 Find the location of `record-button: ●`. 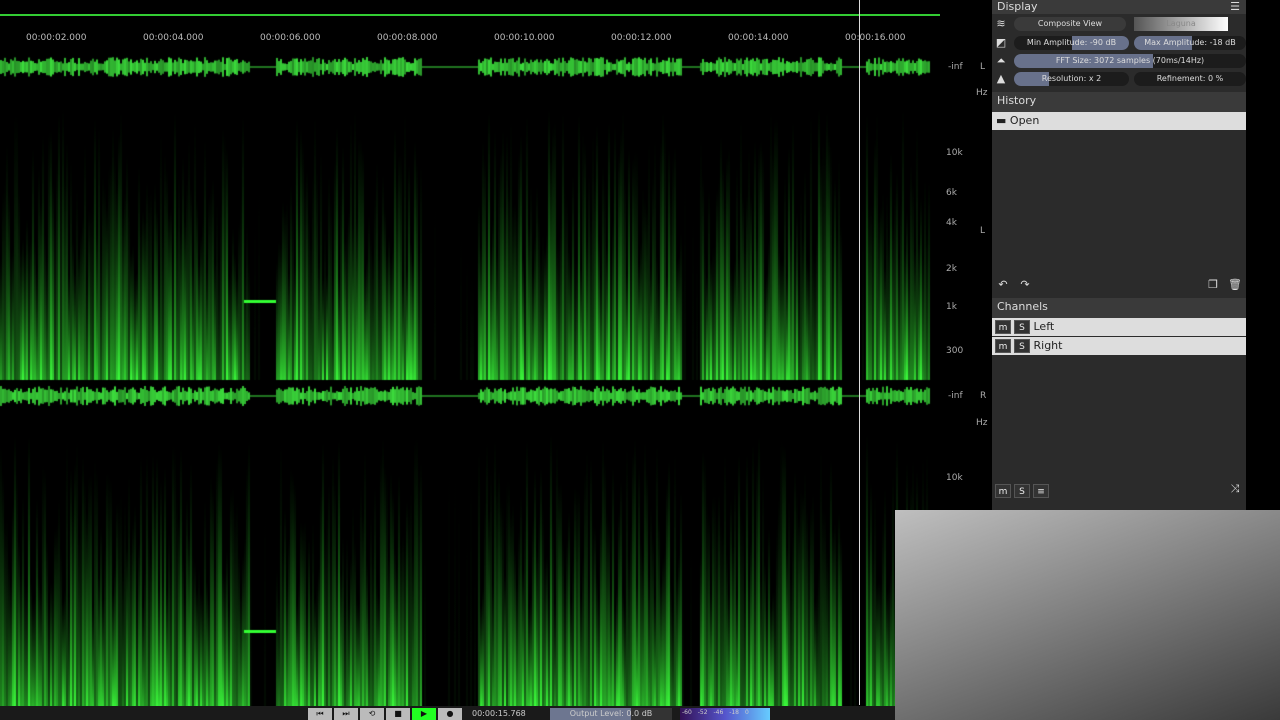

record-button: ● is located at coordinates (450, 714).